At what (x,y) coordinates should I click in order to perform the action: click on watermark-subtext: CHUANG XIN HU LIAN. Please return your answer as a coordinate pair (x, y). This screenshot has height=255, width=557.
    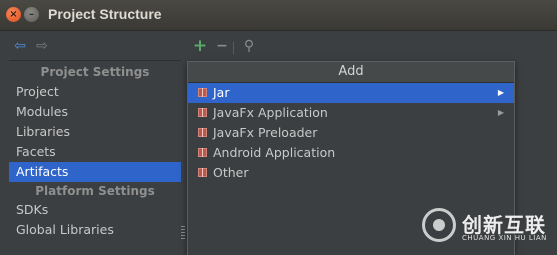
    Looking at the image, I should click on (504, 238).